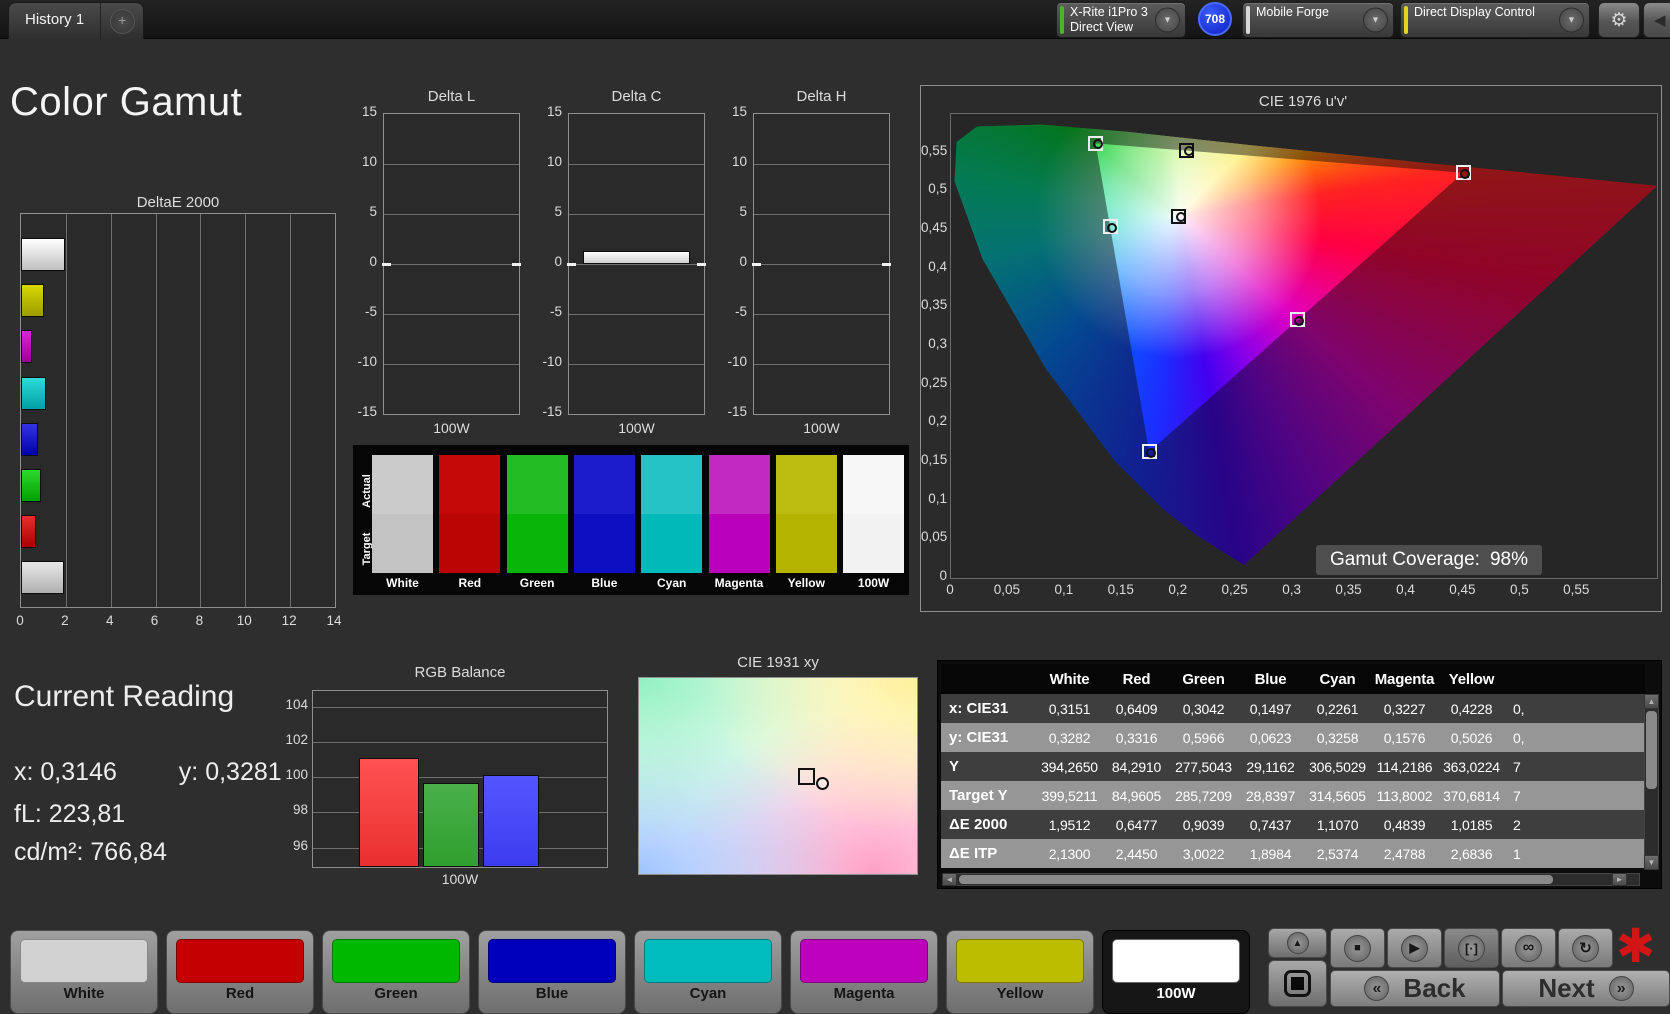  I want to click on table-cell: 114,2186, so click(1404, 766).